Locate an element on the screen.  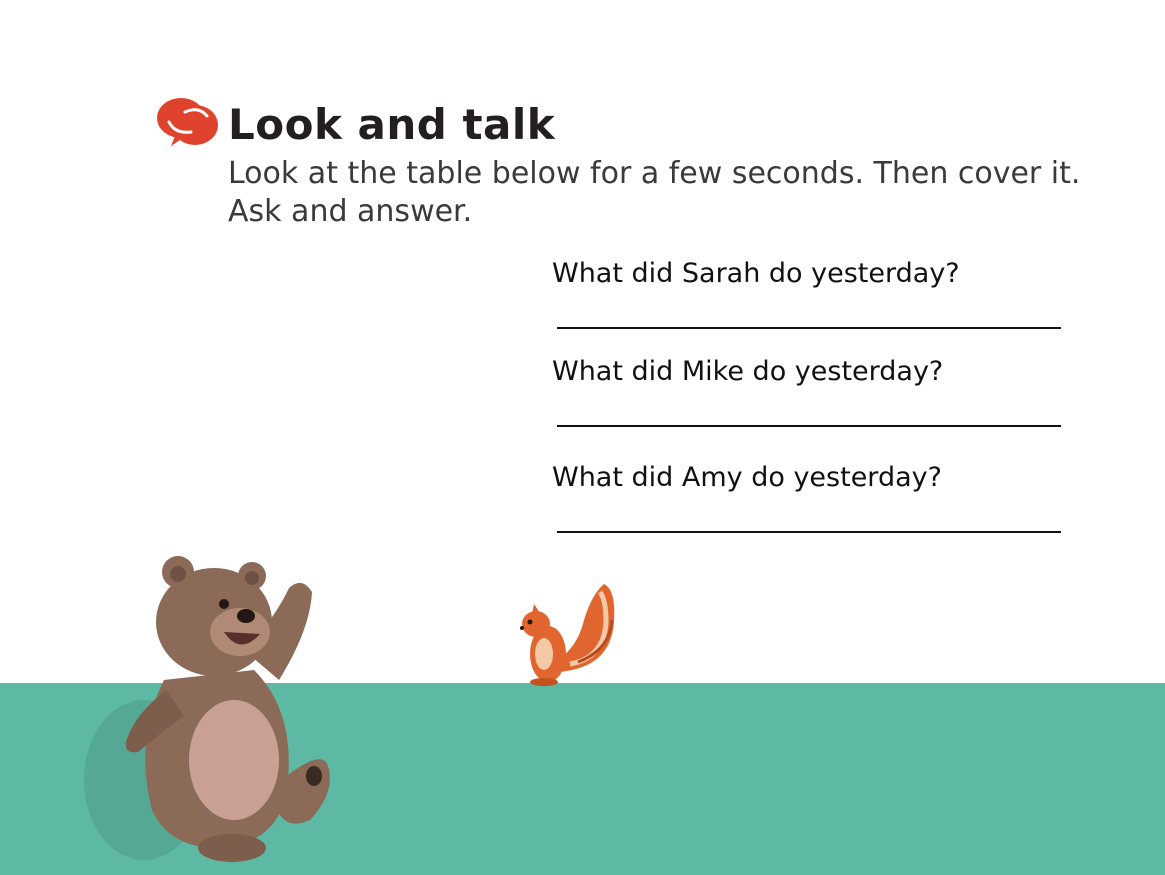
heading-title: Look and talk is located at coordinates (392, 124).